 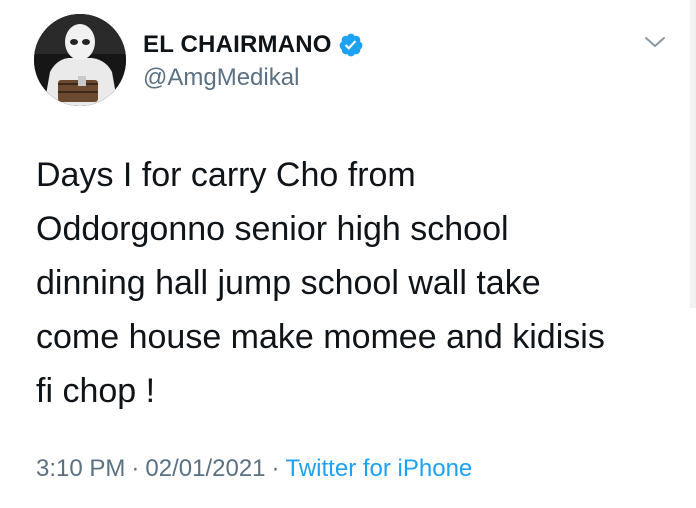 I want to click on tweet-time: 3:10 PM, so click(x=80, y=469).